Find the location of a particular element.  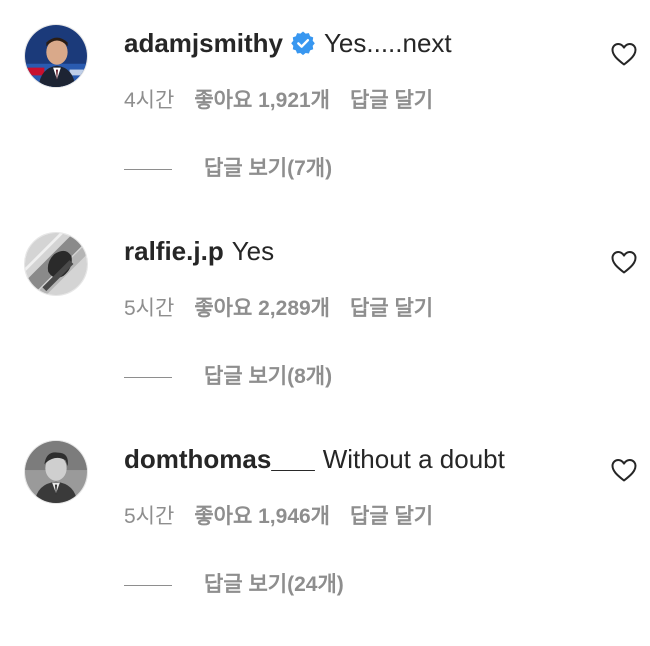

view-replies-button: 답글 보기(8개) is located at coordinates (228, 377).